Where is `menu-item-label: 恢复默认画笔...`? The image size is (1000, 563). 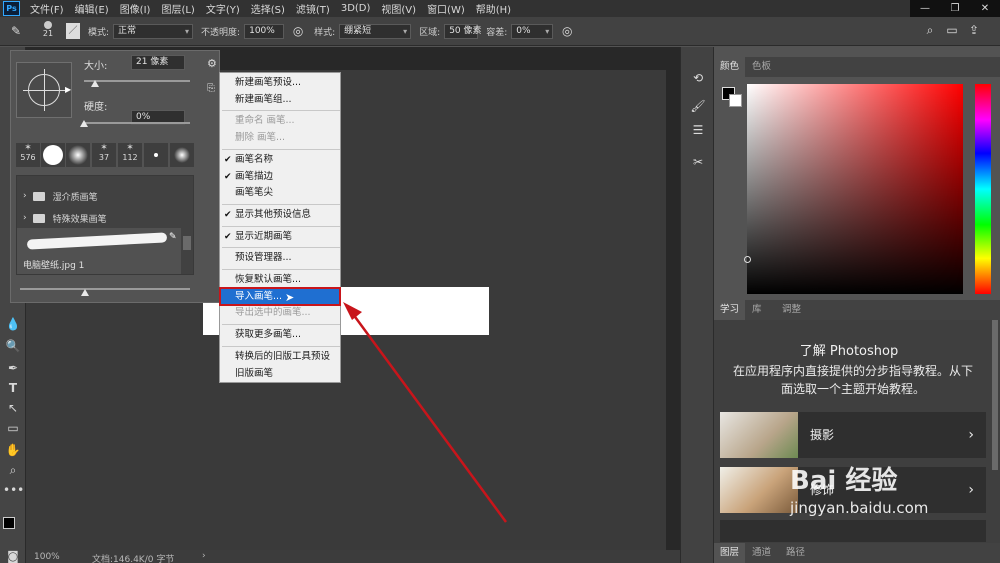 menu-item-label: 恢复默认画笔... is located at coordinates (268, 279).